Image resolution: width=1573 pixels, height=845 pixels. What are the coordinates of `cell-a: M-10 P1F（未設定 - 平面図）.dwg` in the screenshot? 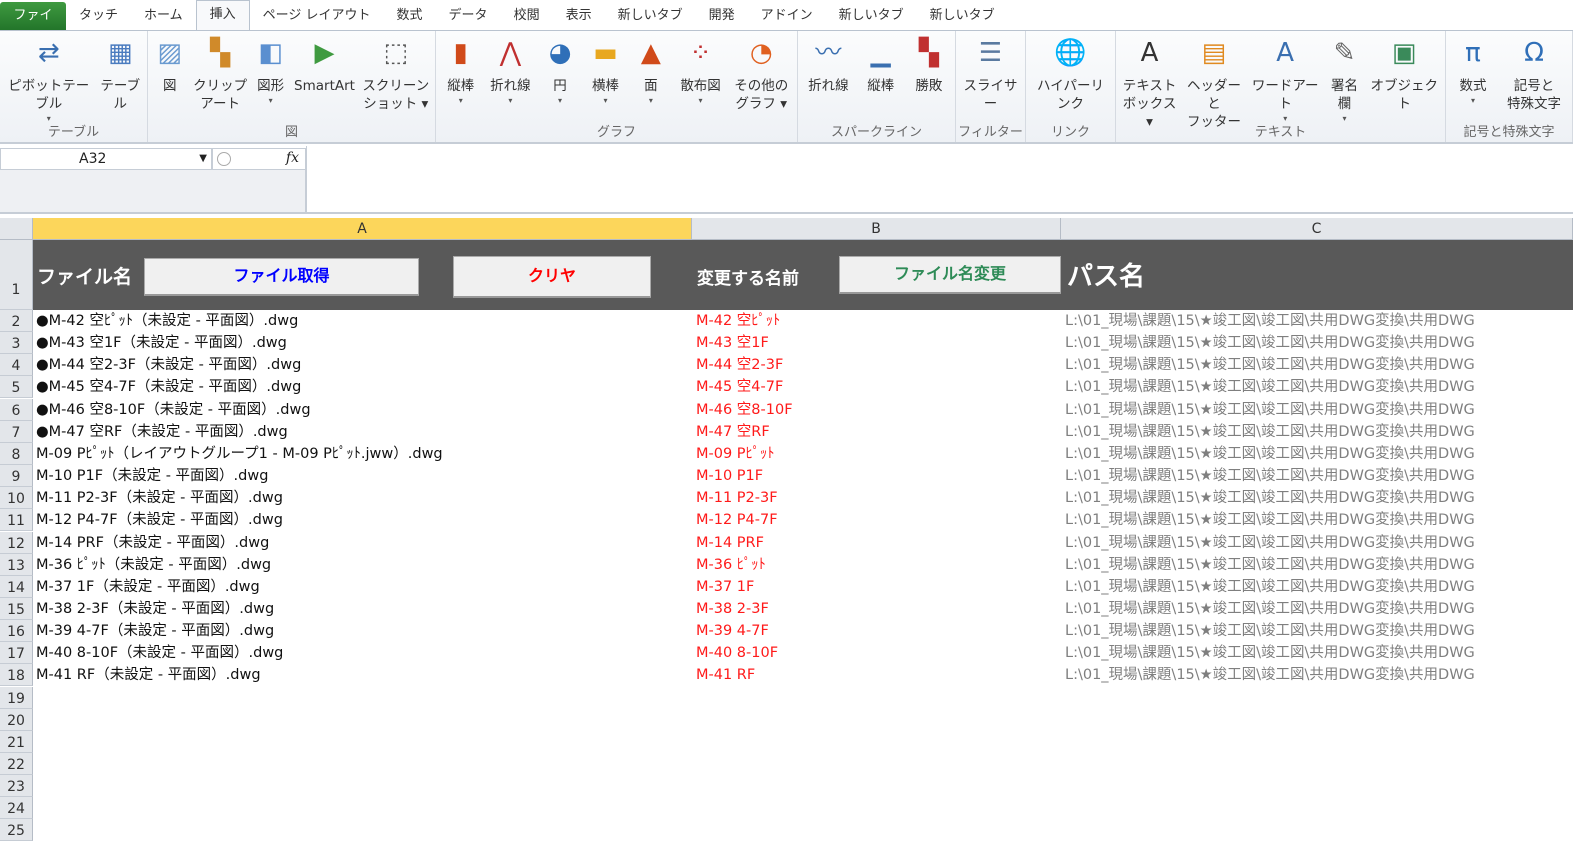 It's located at (152, 476).